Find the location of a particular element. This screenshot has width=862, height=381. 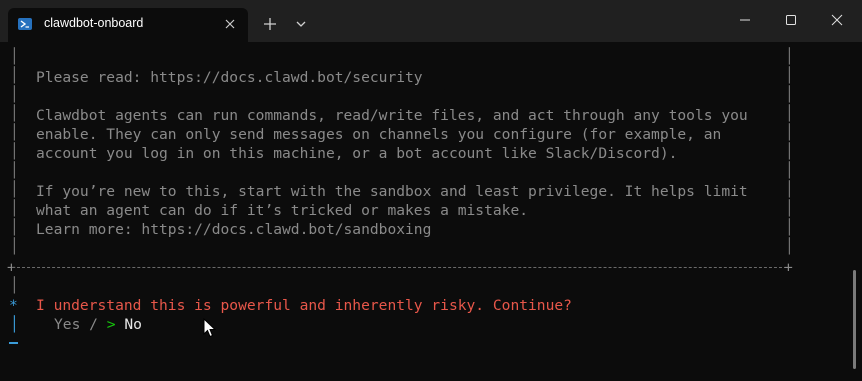

powershell-icon is located at coordinates (25, 24).